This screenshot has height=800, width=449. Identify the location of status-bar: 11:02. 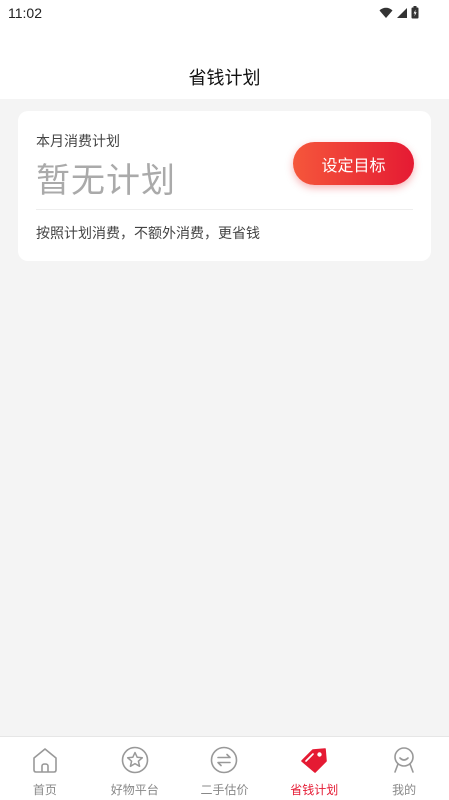
(224, 14).